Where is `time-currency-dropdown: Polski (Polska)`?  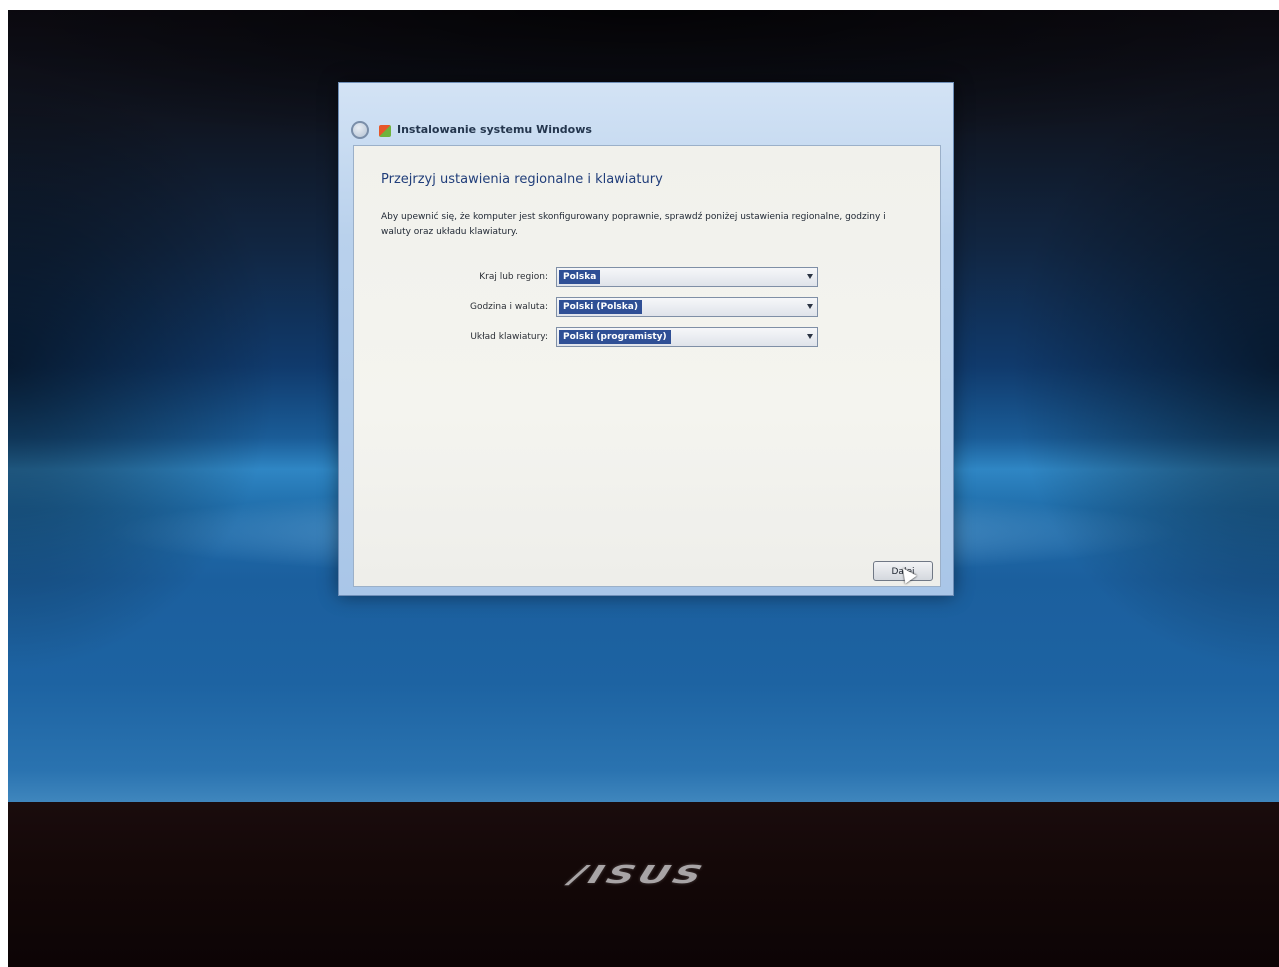 time-currency-dropdown: Polski (Polska) is located at coordinates (687, 307).